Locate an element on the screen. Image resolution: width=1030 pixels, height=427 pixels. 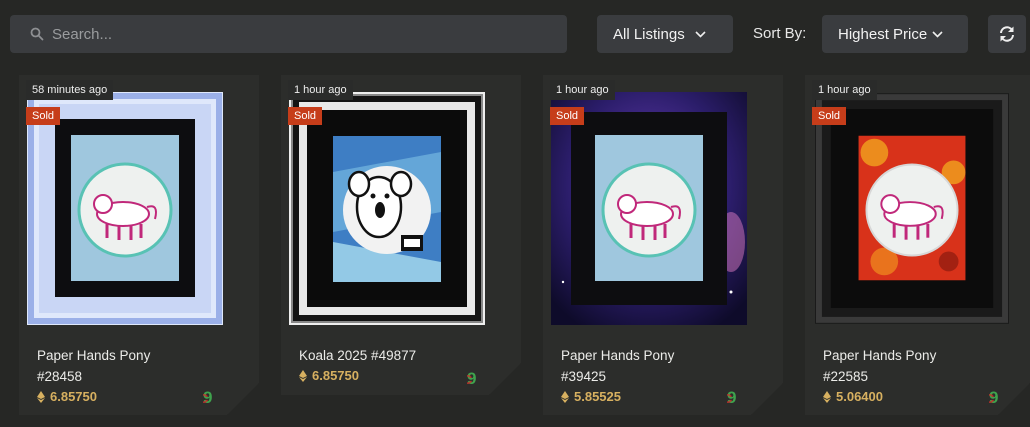
nft-number: #22585 is located at coordinates (846, 376).